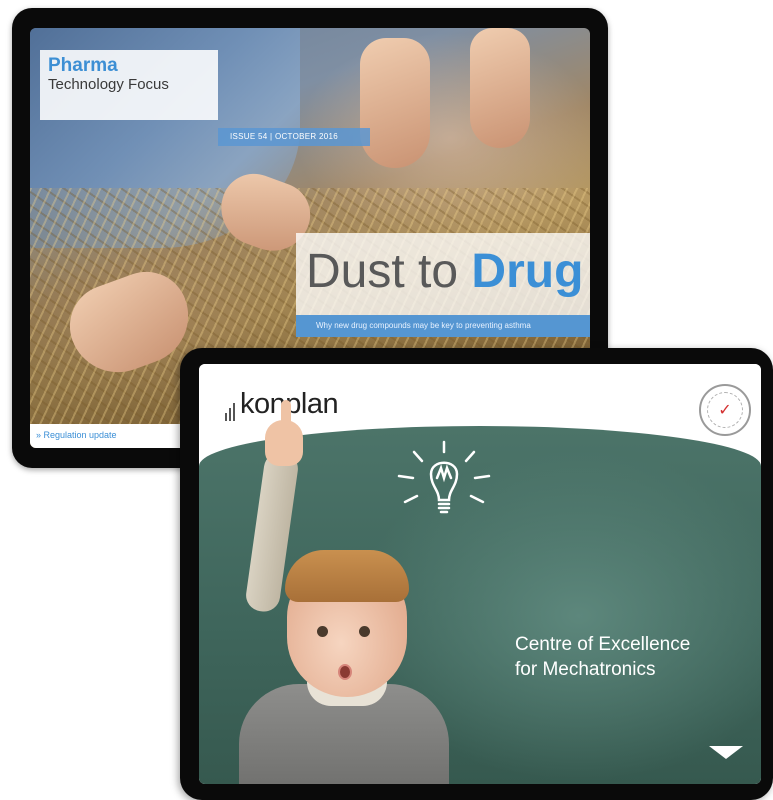 Image resolution: width=773 pixels, height=800 pixels. I want to click on headline-line-1: Centre of Excellence, so click(603, 644).